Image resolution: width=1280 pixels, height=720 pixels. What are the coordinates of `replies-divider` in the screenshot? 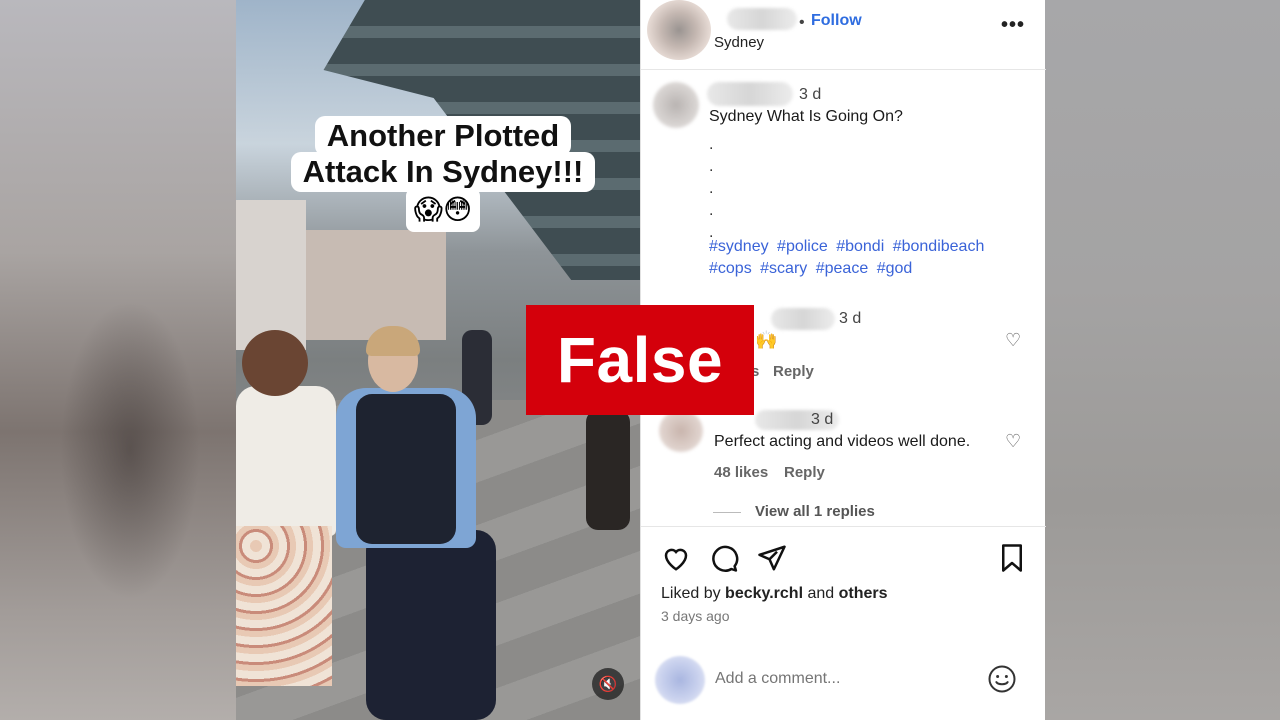 It's located at (727, 512).